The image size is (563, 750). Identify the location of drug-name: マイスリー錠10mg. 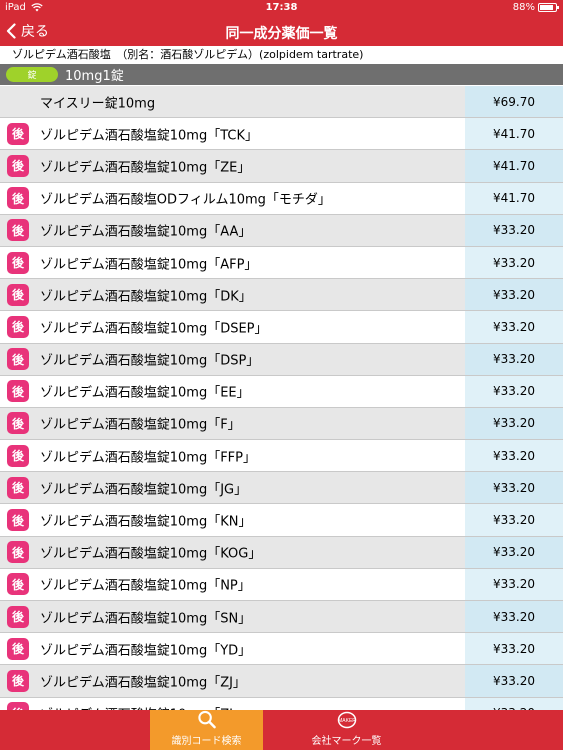
(98, 104).